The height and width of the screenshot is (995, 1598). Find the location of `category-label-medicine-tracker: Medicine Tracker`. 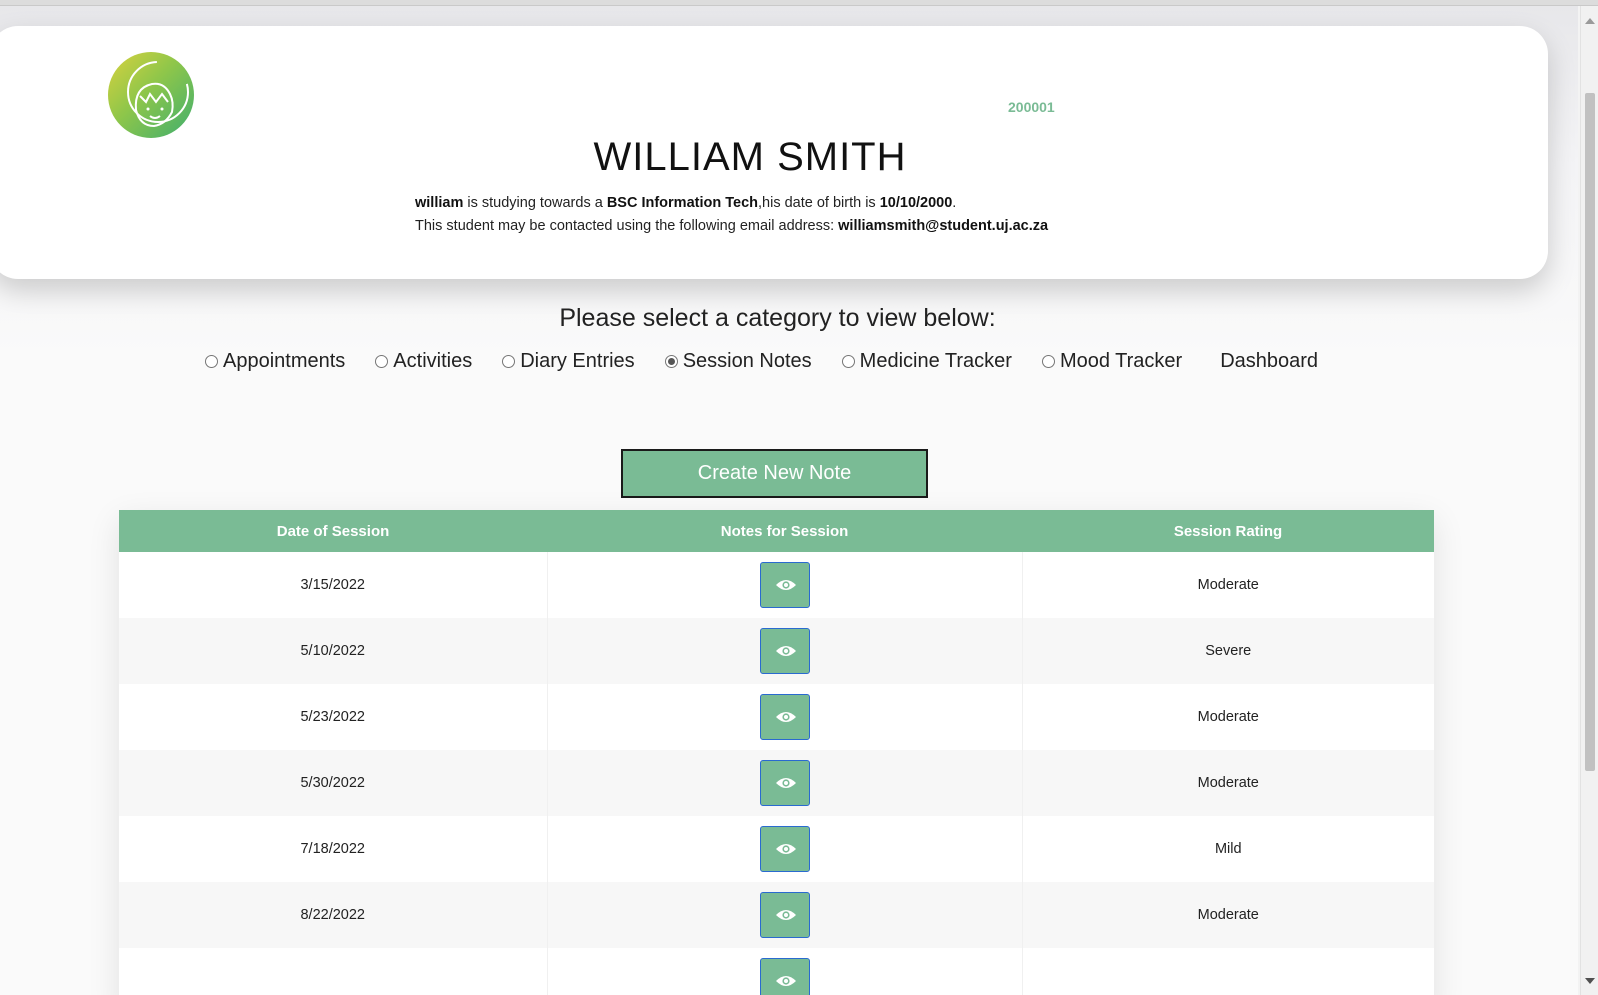

category-label-medicine-tracker: Medicine Tracker is located at coordinates (935, 360).